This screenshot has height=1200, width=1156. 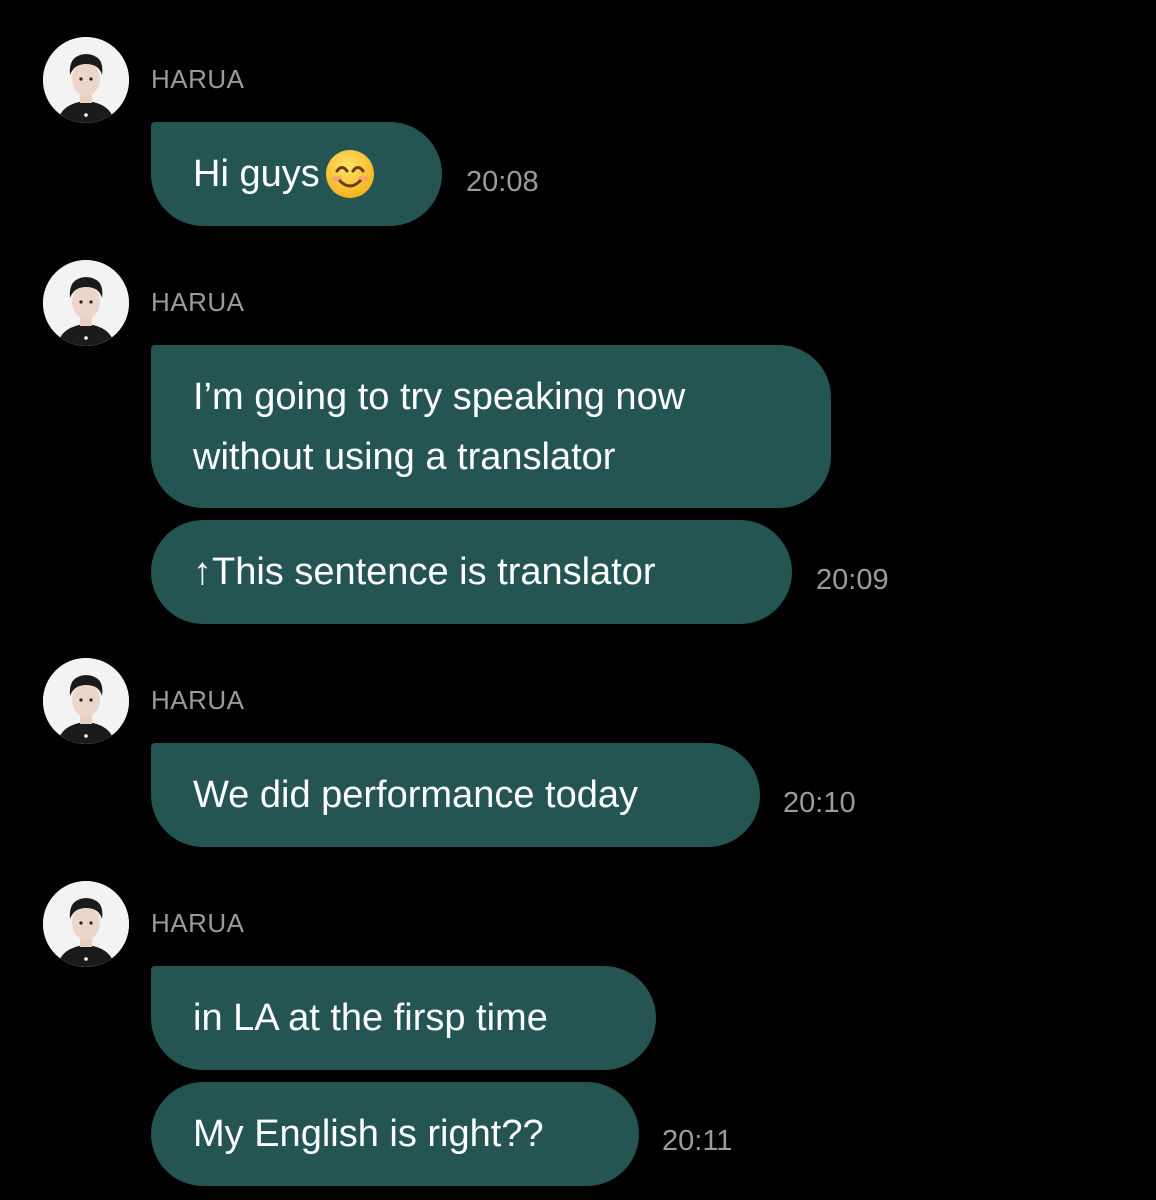 What do you see at coordinates (404, 457) in the screenshot?
I see `message-text-line: without using a translator` at bounding box center [404, 457].